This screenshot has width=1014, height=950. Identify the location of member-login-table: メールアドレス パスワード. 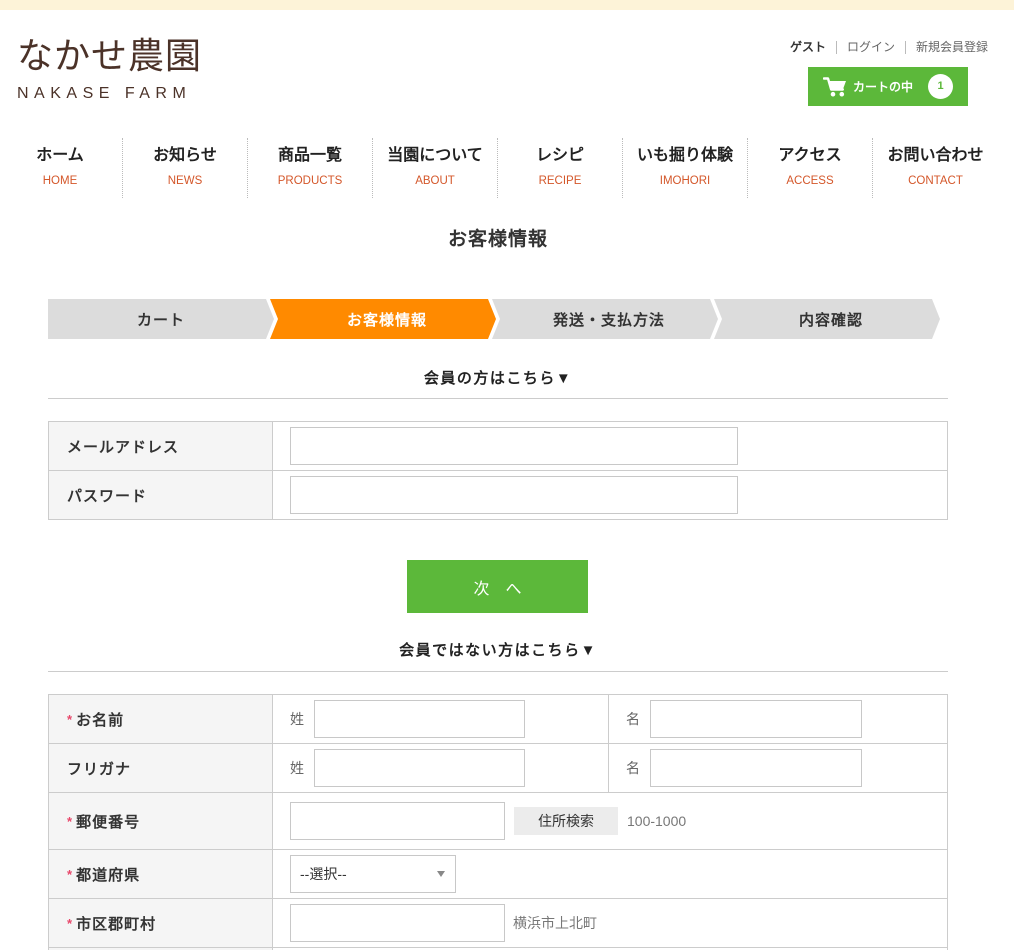
(498, 470).